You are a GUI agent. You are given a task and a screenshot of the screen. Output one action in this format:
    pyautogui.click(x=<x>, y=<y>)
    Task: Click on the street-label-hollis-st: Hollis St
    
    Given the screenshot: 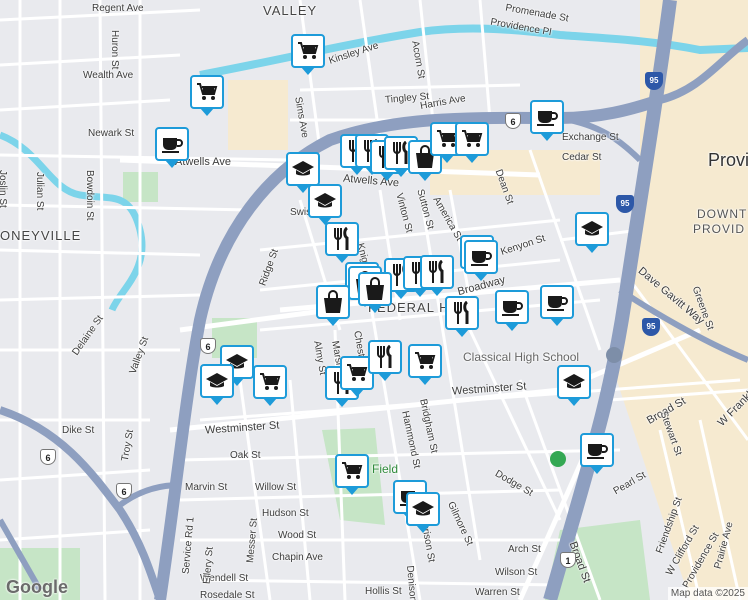 What is the action you would take?
    pyautogui.click(x=383, y=591)
    